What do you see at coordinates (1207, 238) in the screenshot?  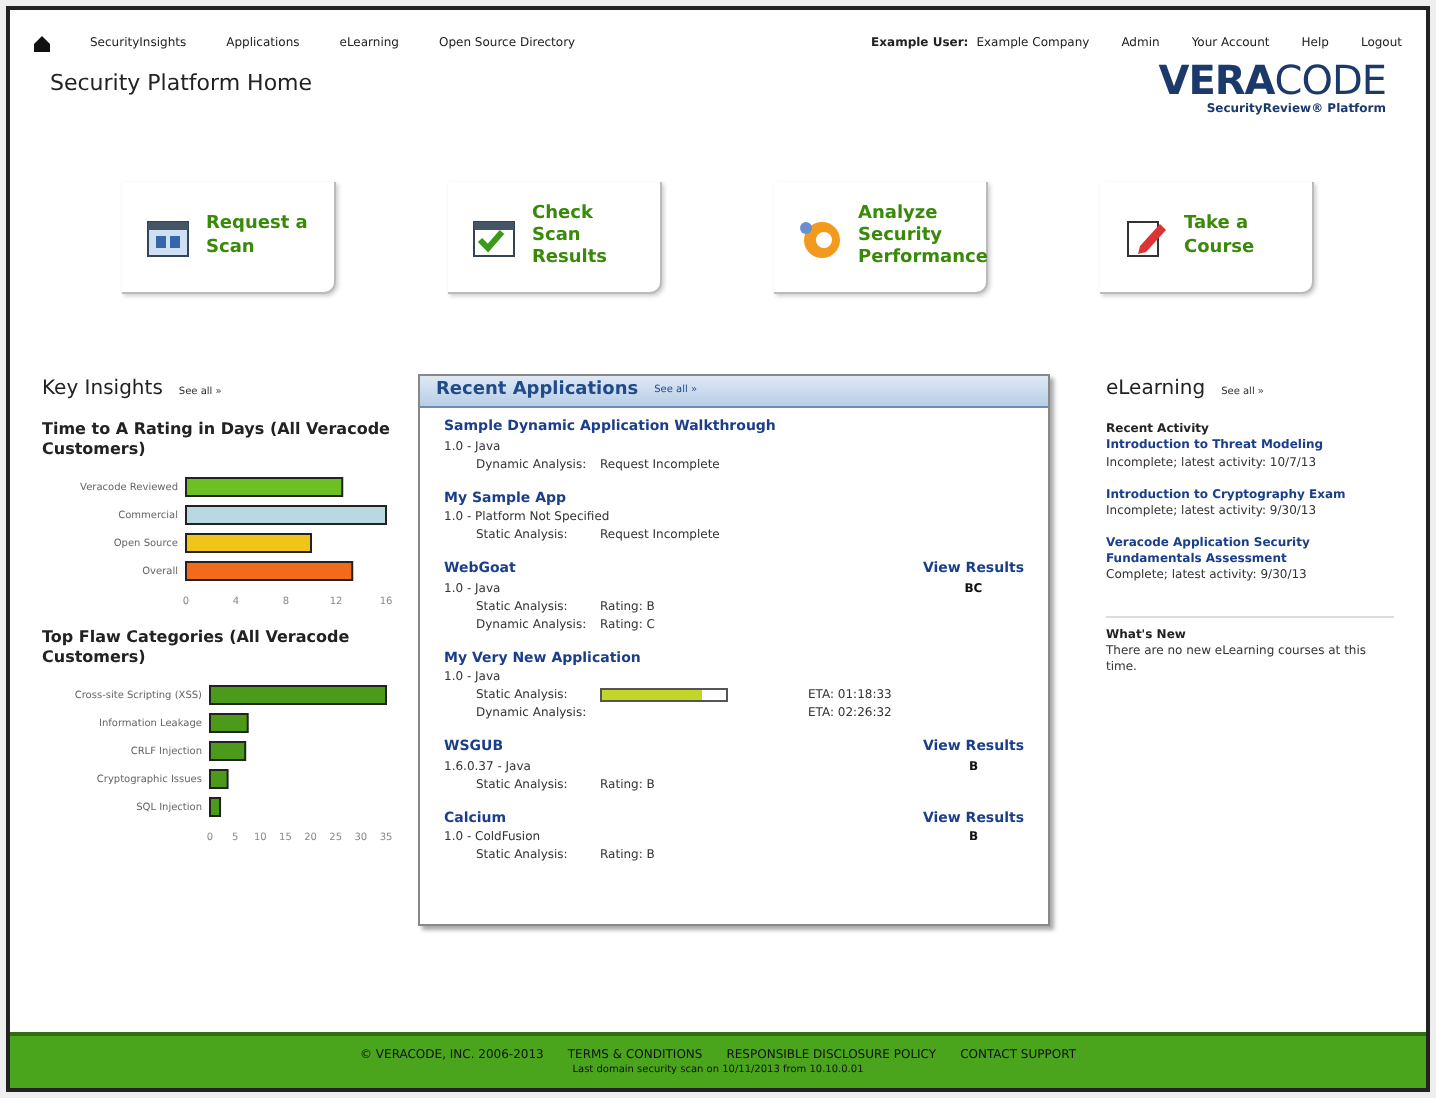 I see `action-card: Take a Course` at bounding box center [1207, 238].